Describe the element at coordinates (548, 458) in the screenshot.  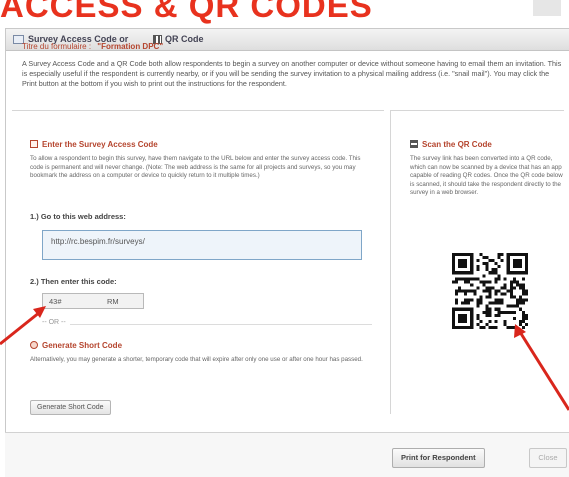
I see `close-button: Close` at that location.